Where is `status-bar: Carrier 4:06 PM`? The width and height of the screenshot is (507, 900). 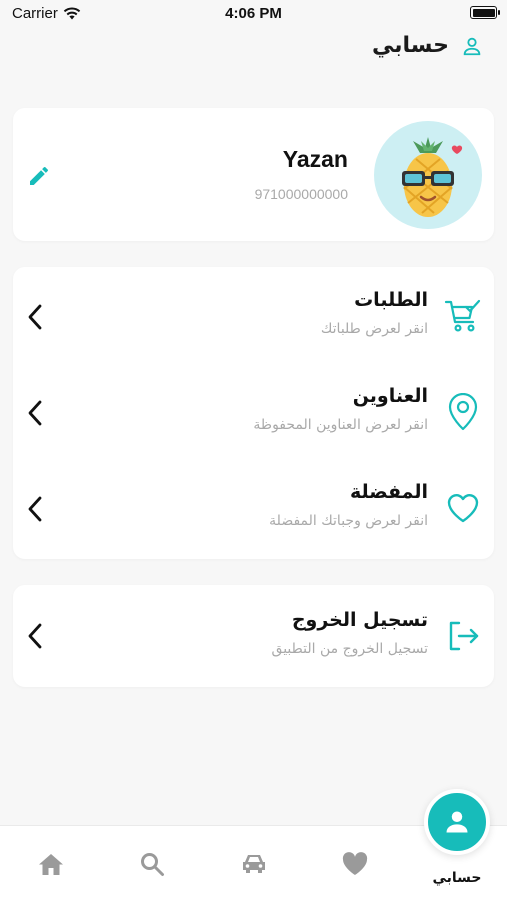 status-bar: Carrier 4:06 PM is located at coordinates (253, 14).